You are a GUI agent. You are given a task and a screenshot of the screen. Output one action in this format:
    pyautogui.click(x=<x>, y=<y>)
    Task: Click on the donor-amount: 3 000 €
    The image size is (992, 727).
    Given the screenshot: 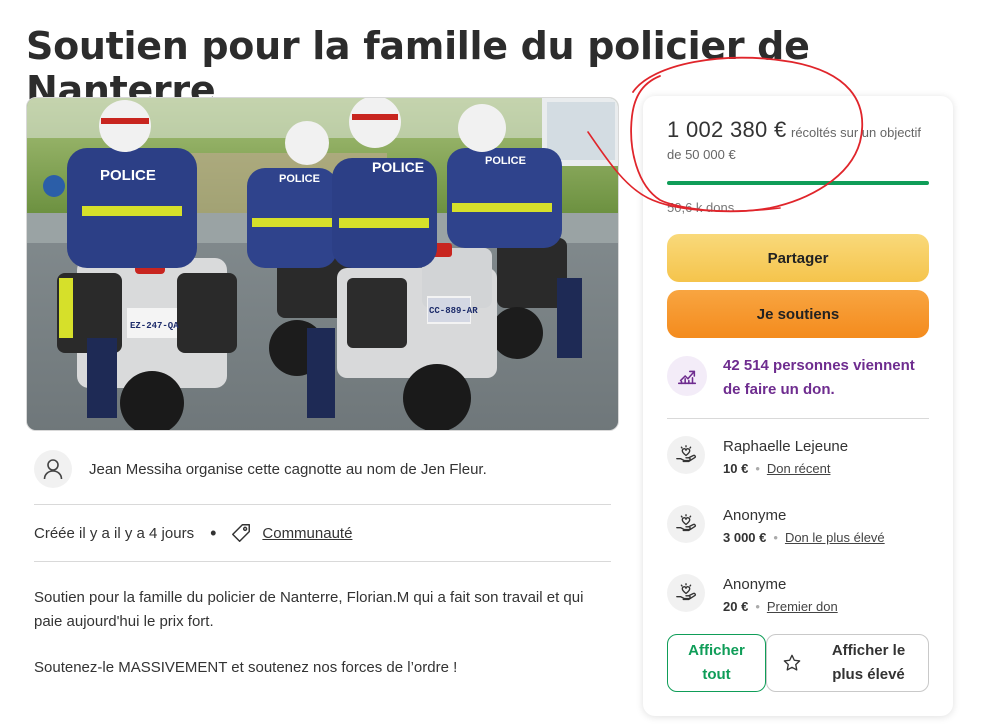 What is the action you would take?
    pyautogui.click(x=745, y=537)
    